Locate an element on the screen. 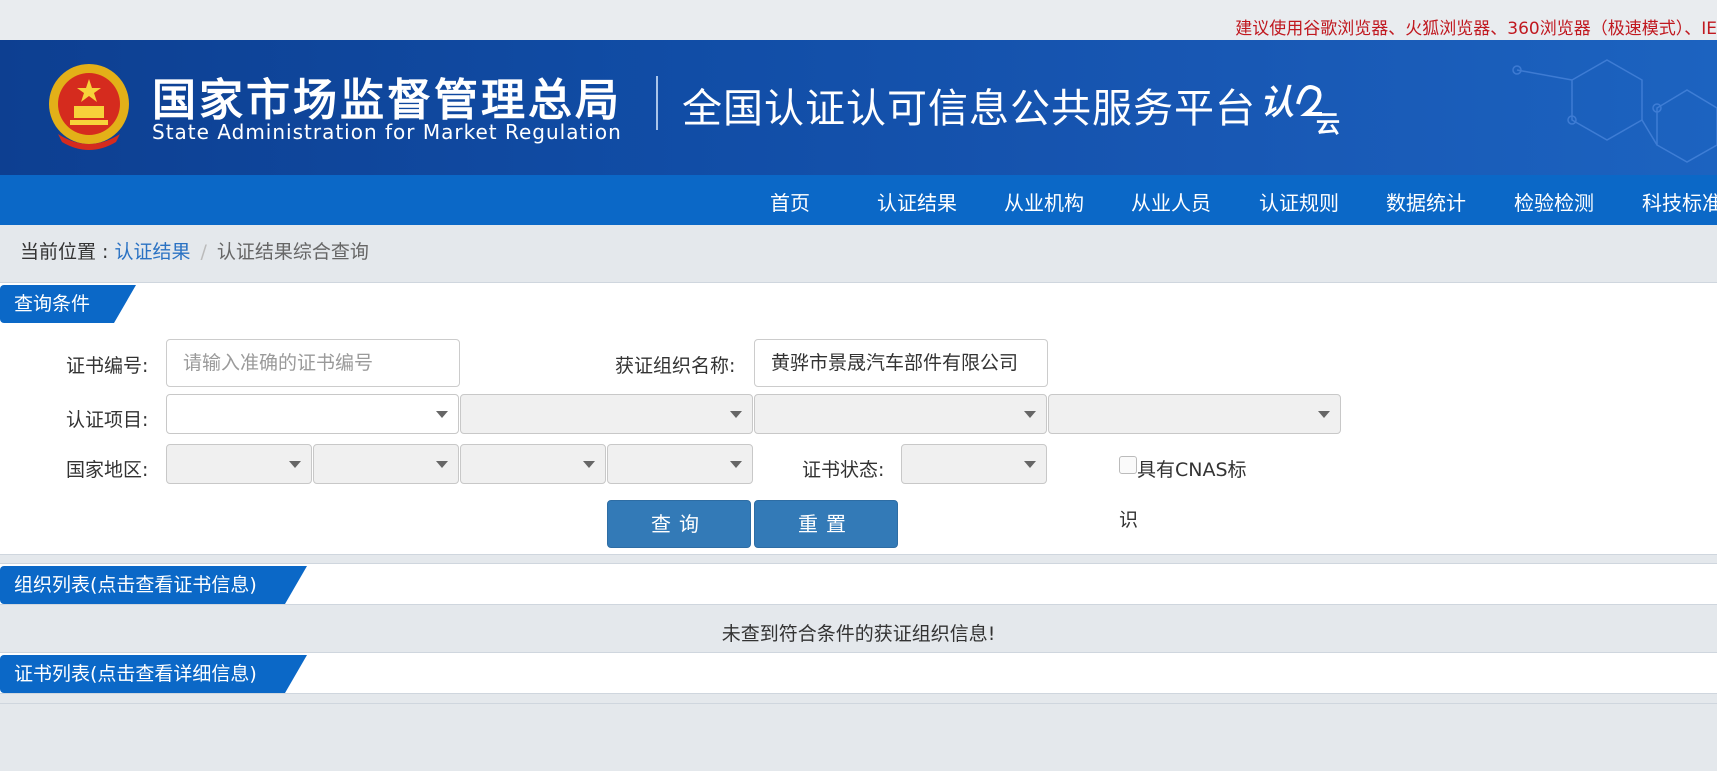 The height and width of the screenshot is (771, 1717). svg-text: 云 is located at coordinates (1328, 123).